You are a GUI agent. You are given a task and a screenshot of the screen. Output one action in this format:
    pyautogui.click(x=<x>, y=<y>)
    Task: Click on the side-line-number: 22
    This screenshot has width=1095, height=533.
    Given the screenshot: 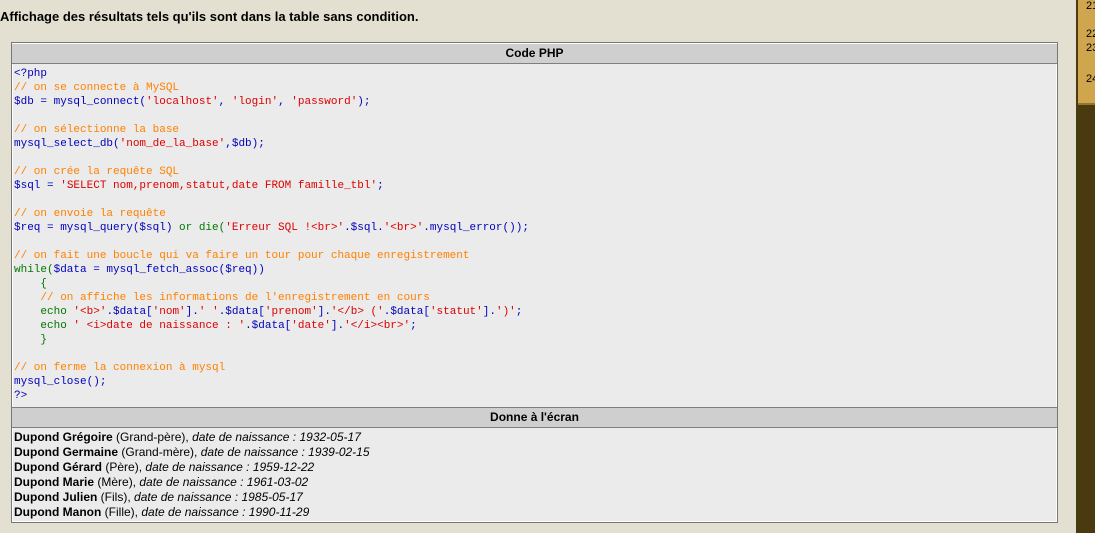 What is the action you would take?
    pyautogui.click(x=1090, y=34)
    